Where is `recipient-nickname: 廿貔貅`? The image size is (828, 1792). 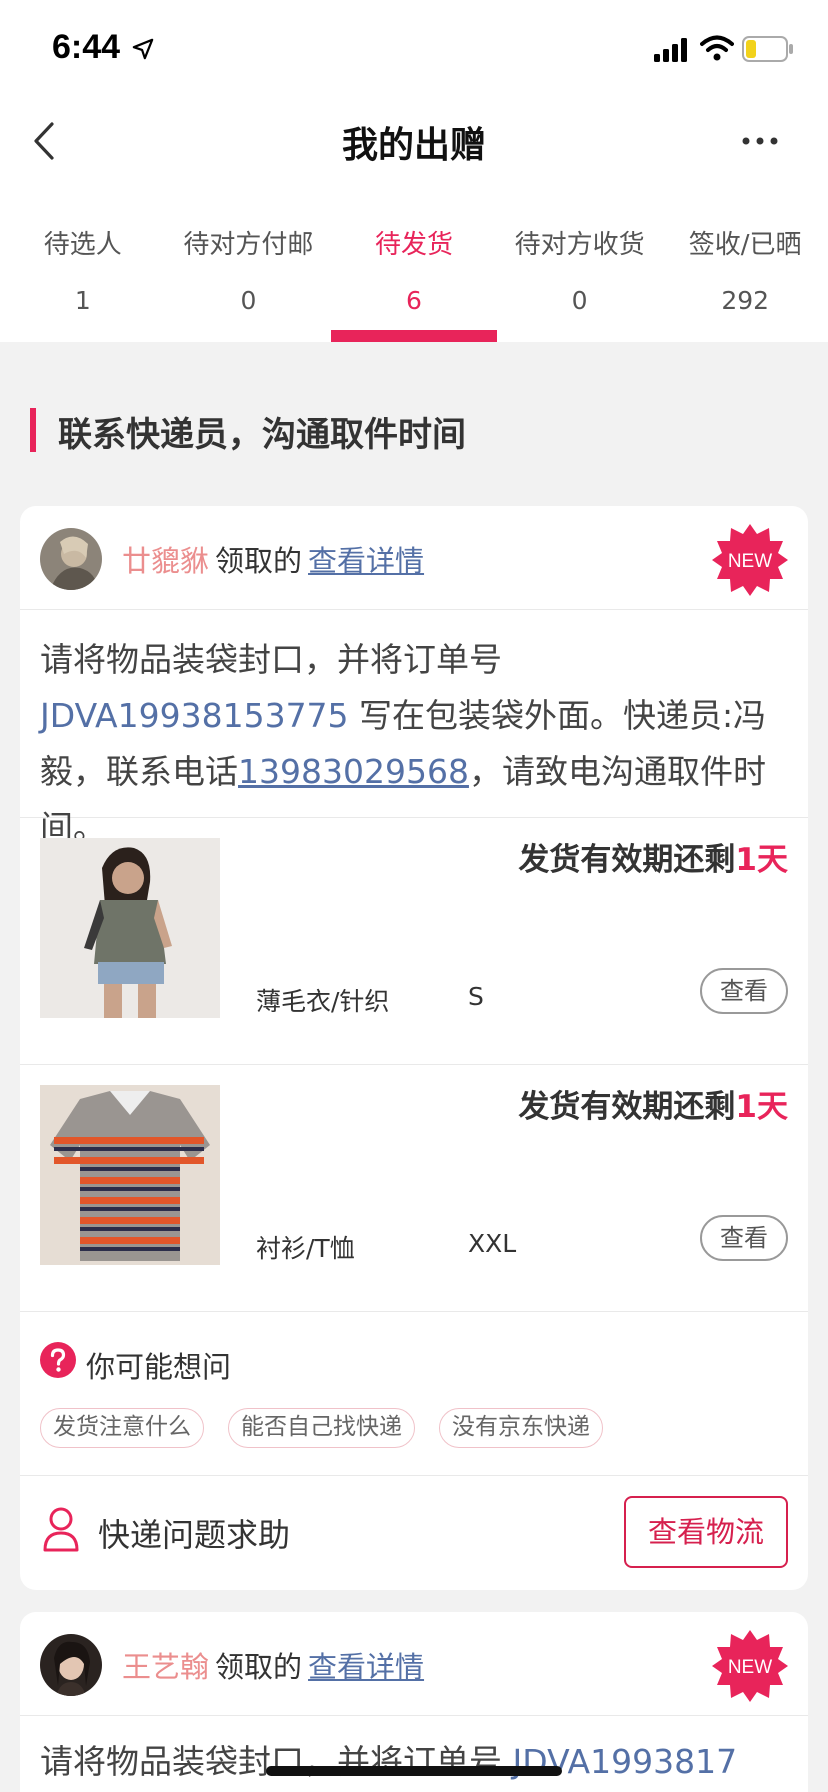 recipient-nickname: 廿貔貅 is located at coordinates (165, 561).